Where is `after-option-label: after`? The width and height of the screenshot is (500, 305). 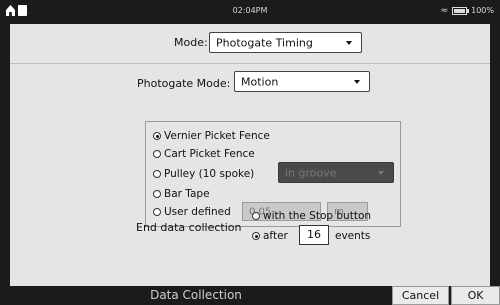
after-option-label: after is located at coordinates (275, 236).